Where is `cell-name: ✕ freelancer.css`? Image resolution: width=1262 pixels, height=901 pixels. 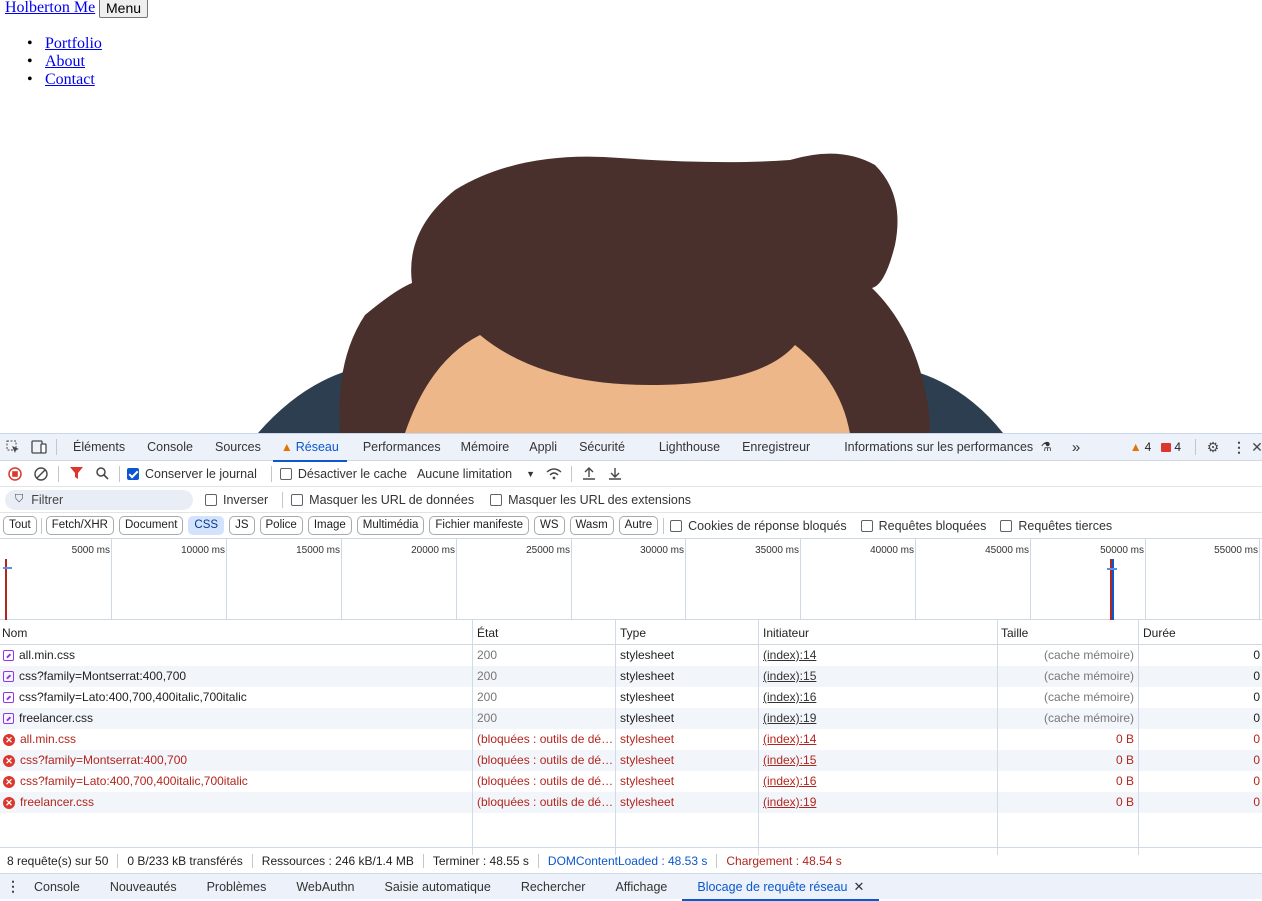 cell-name: ✕ freelancer.css is located at coordinates (236, 802).